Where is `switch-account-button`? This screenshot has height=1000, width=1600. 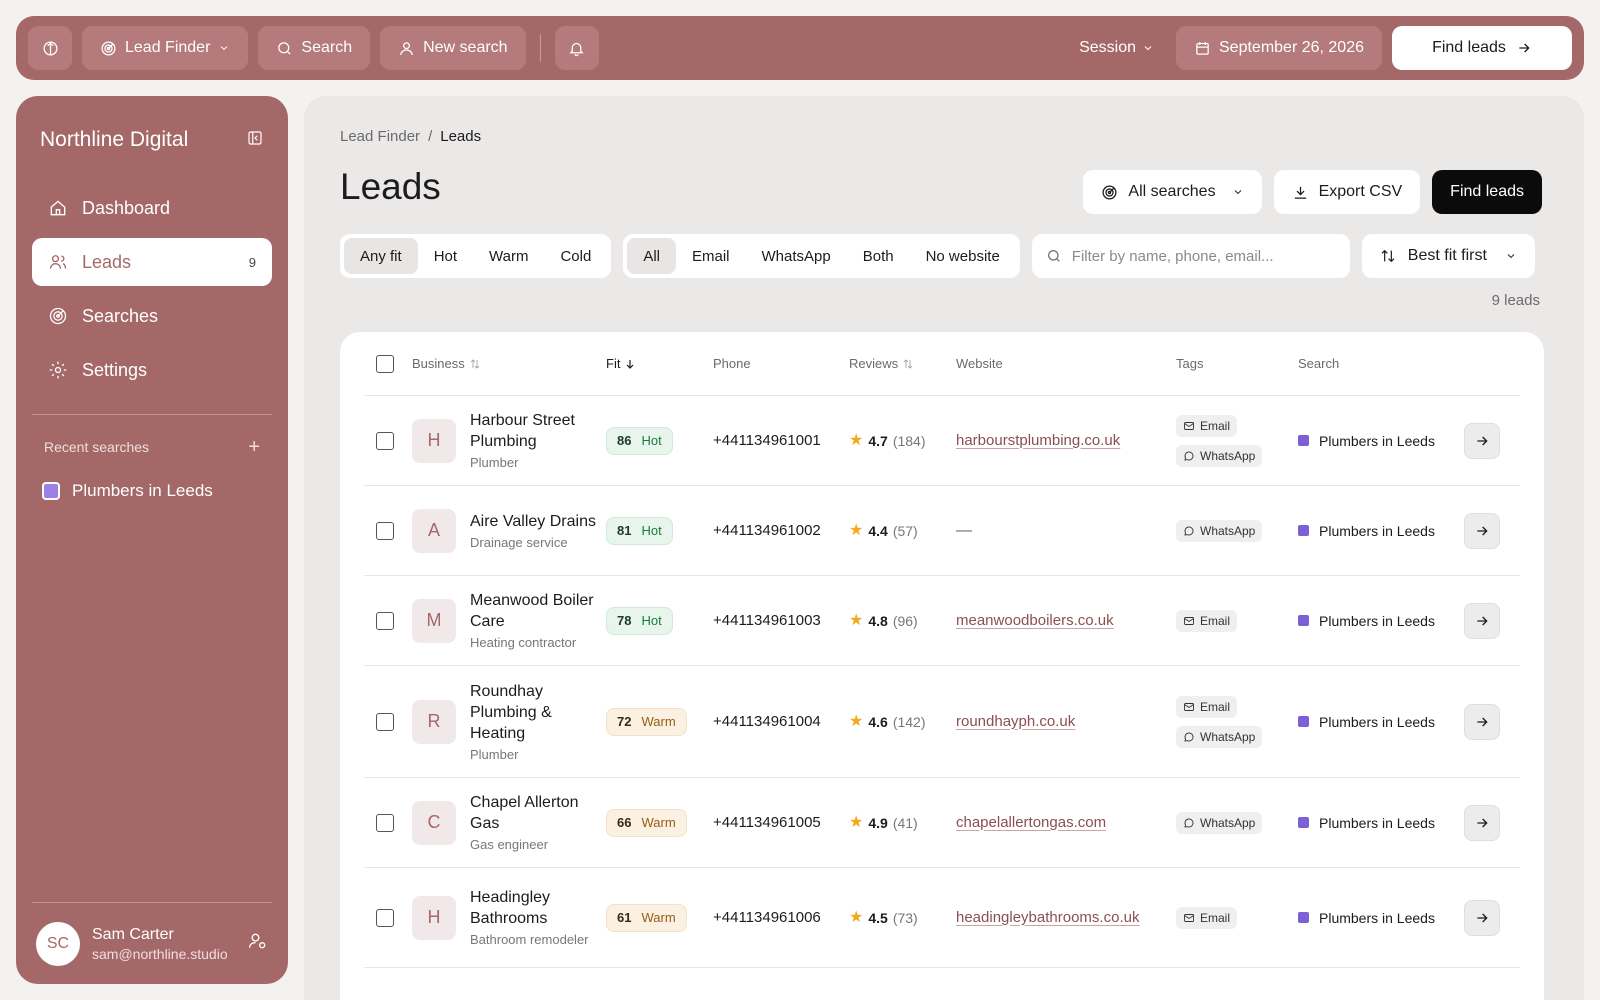 switch-account-button is located at coordinates (258, 943).